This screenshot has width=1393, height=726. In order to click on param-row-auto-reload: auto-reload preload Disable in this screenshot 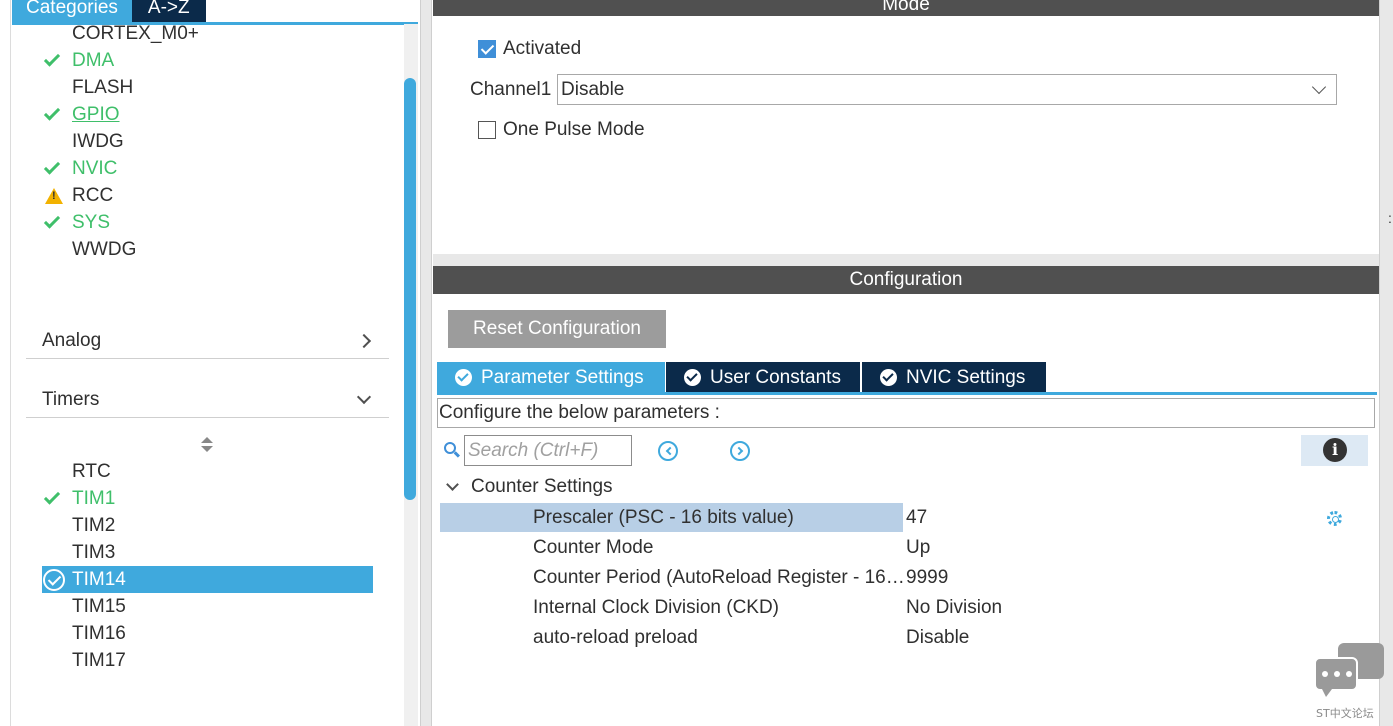, I will do `click(905, 638)`.